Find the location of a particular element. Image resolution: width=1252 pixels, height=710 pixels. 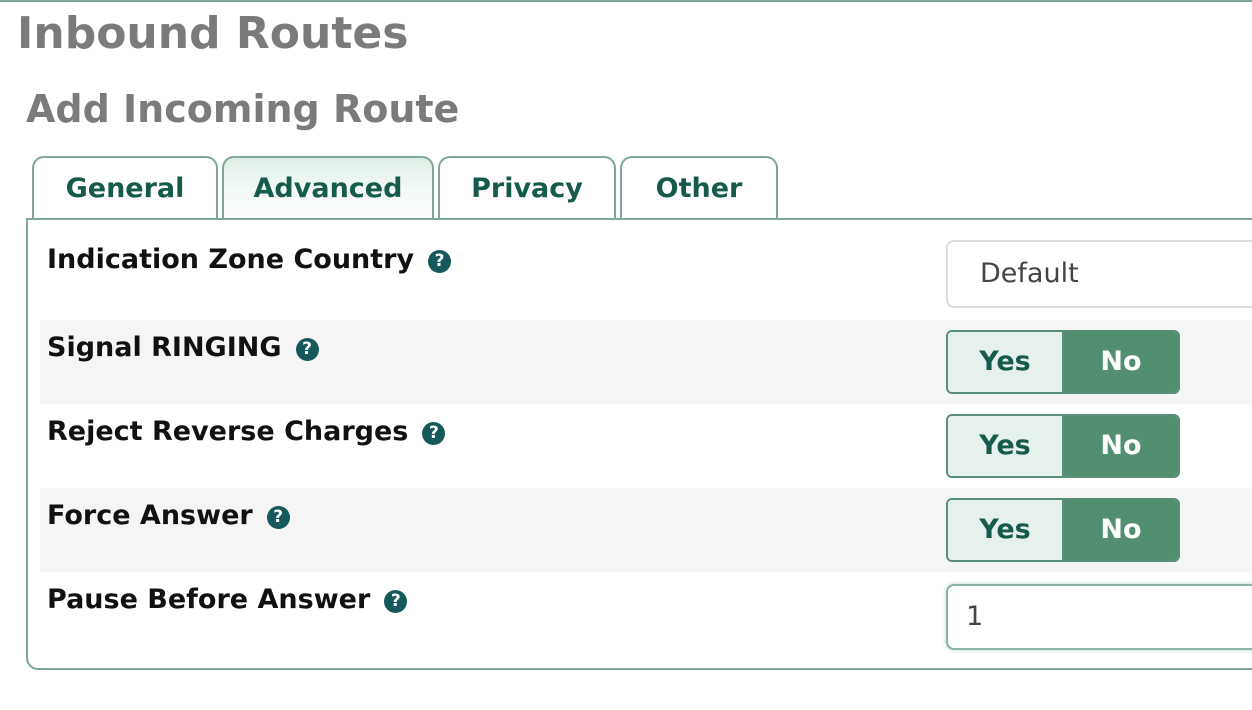

reject-reverse-label: Reject Reverse Charges? is located at coordinates (246, 432).